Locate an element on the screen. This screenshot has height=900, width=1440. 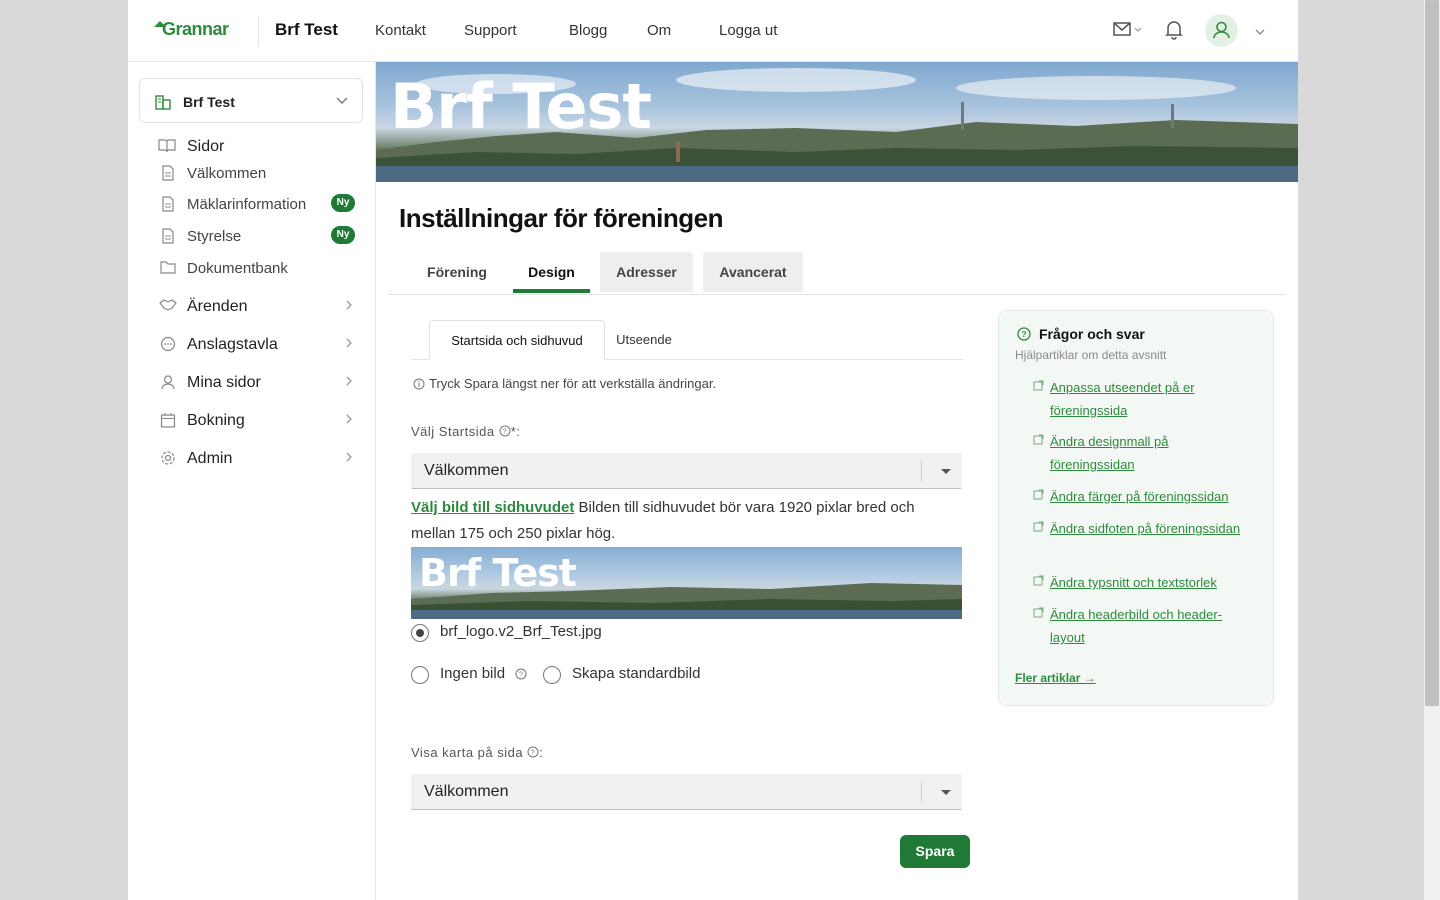
startpage-label: Välj Startsida ? *: is located at coordinates (466, 431).